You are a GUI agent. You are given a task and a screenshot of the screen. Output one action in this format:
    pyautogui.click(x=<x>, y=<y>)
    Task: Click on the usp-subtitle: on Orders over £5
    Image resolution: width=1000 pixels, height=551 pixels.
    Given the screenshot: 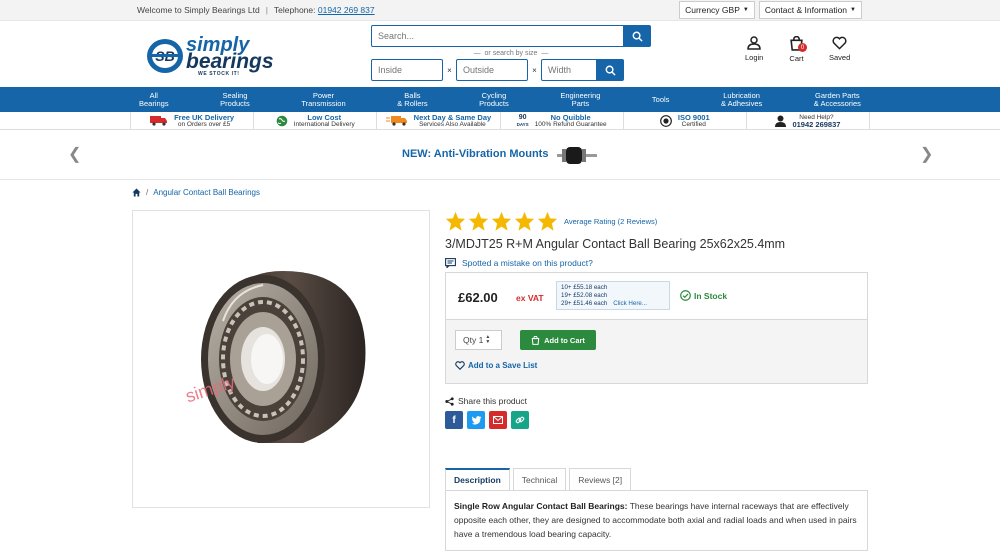 What is the action you would take?
    pyautogui.click(x=204, y=124)
    